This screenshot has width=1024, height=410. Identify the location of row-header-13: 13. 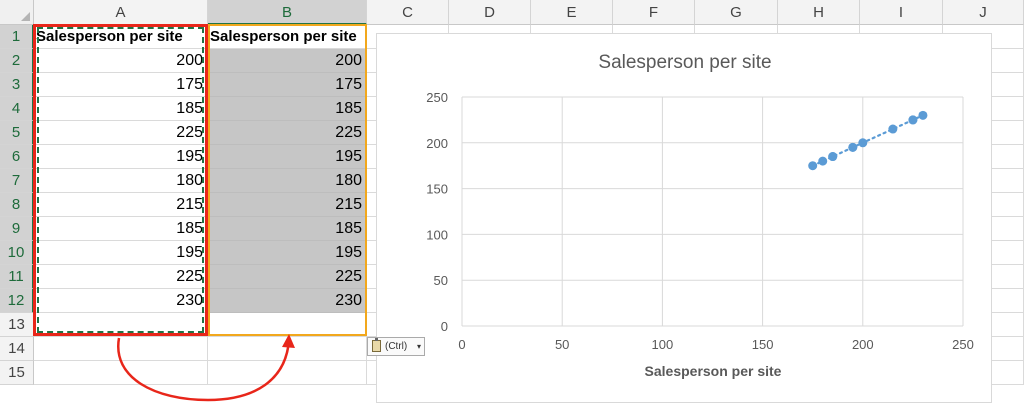
(17, 325).